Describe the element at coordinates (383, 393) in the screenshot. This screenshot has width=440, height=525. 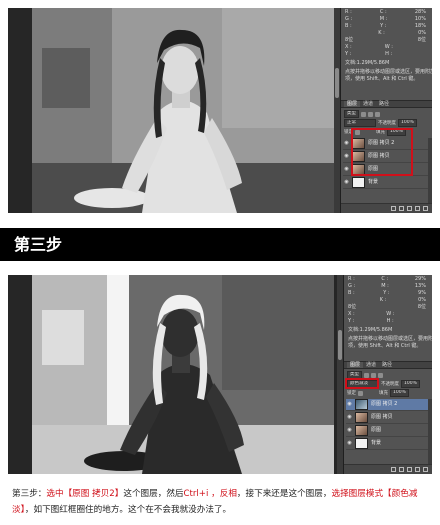
I see `fill-label: 填充` at that location.